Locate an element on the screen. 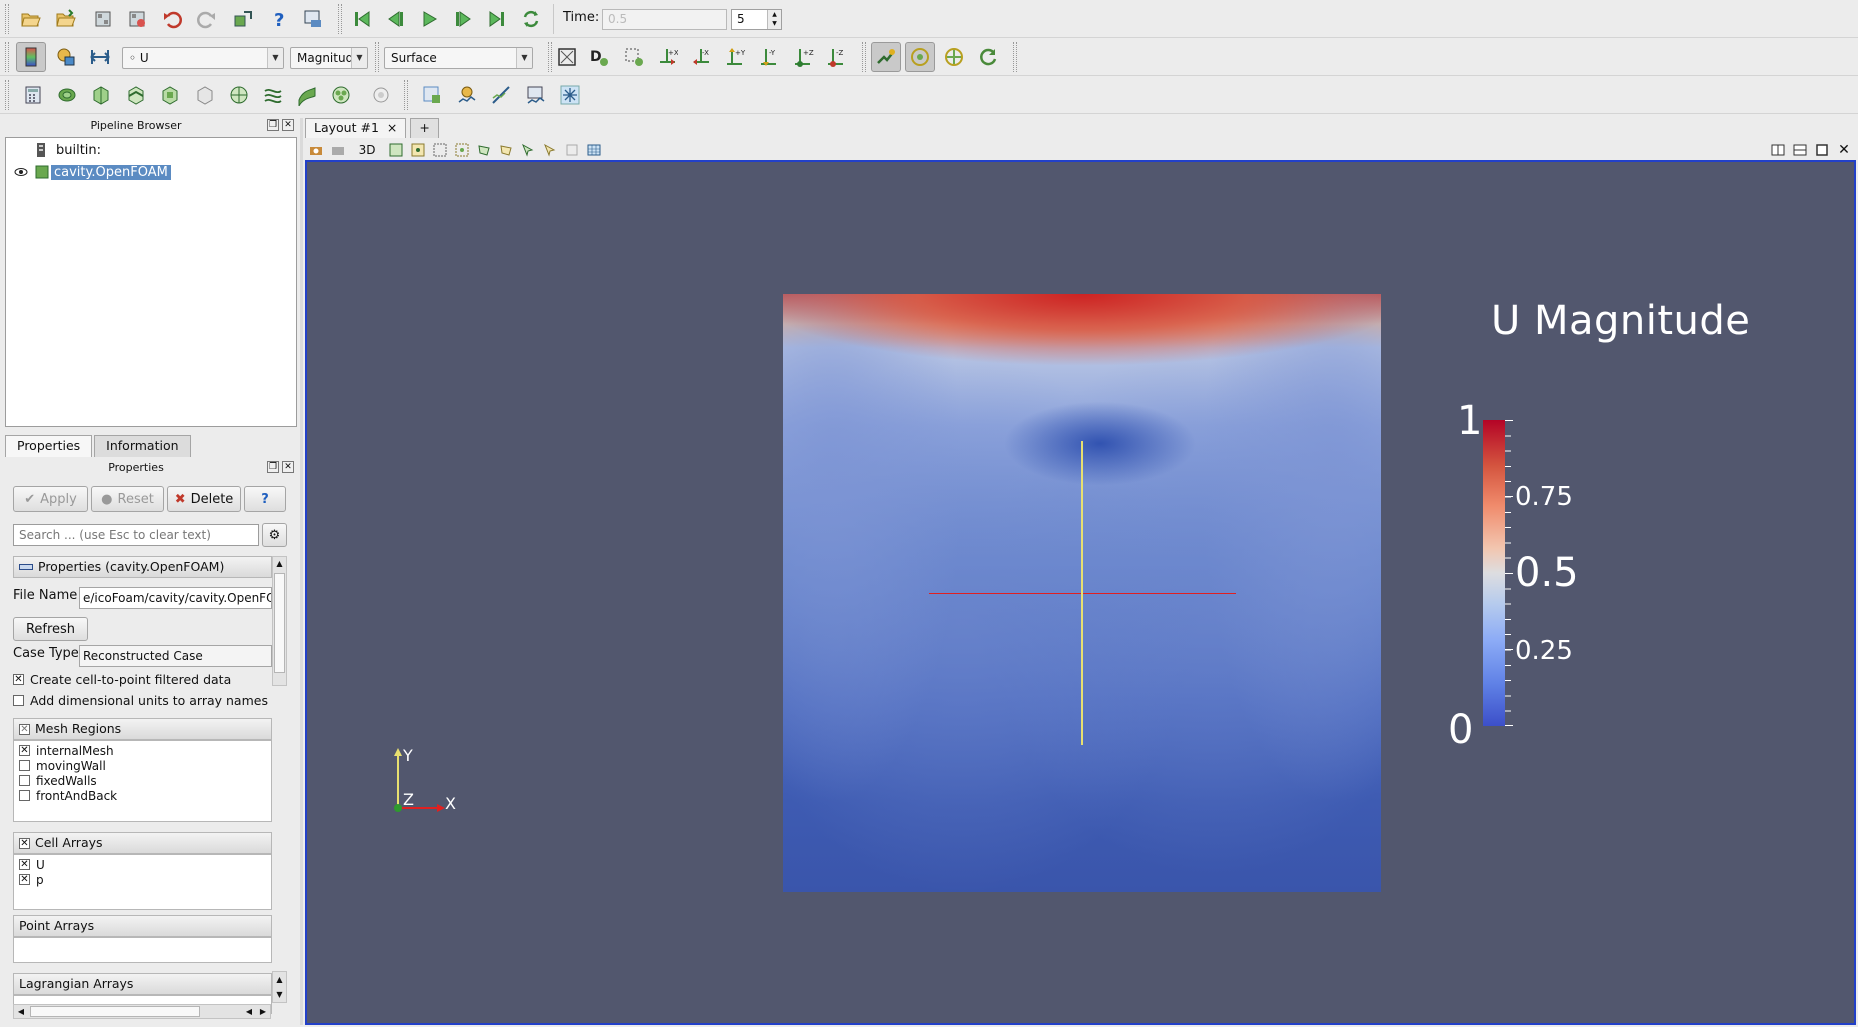 The image size is (1858, 1027). select-cells-on-button is located at coordinates (396, 150).